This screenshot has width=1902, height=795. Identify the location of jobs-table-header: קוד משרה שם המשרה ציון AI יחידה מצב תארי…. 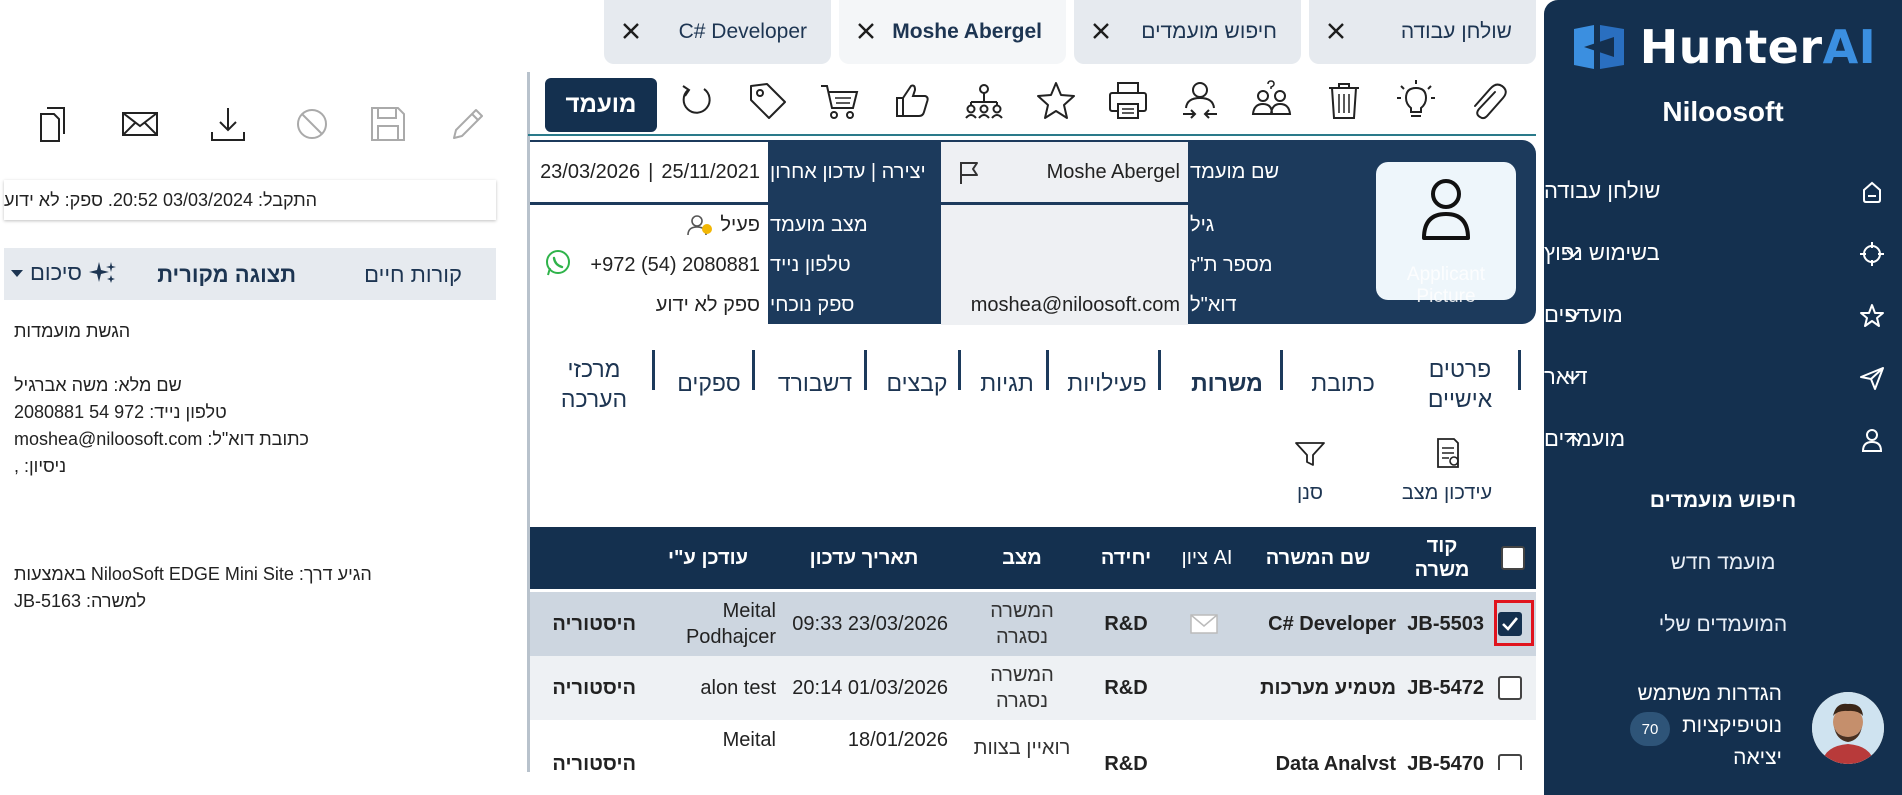
(1033, 558).